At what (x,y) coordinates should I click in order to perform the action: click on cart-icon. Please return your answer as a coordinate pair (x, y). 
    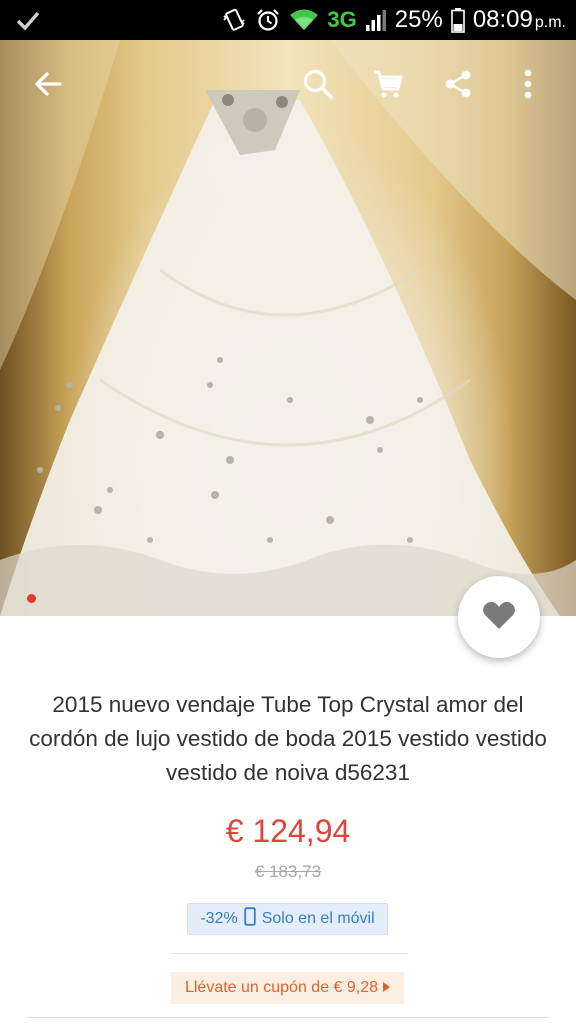
    Looking at the image, I should click on (388, 86).